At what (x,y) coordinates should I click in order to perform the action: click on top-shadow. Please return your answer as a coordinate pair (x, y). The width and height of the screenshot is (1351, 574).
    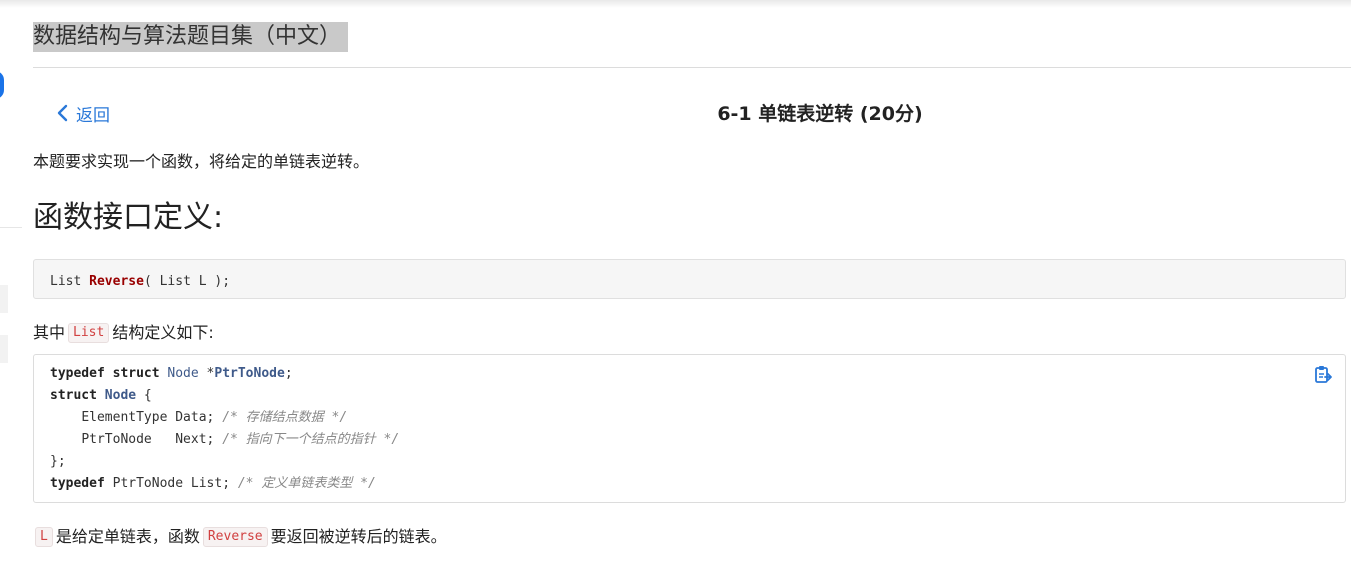
    Looking at the image, I should click on (675, 4).